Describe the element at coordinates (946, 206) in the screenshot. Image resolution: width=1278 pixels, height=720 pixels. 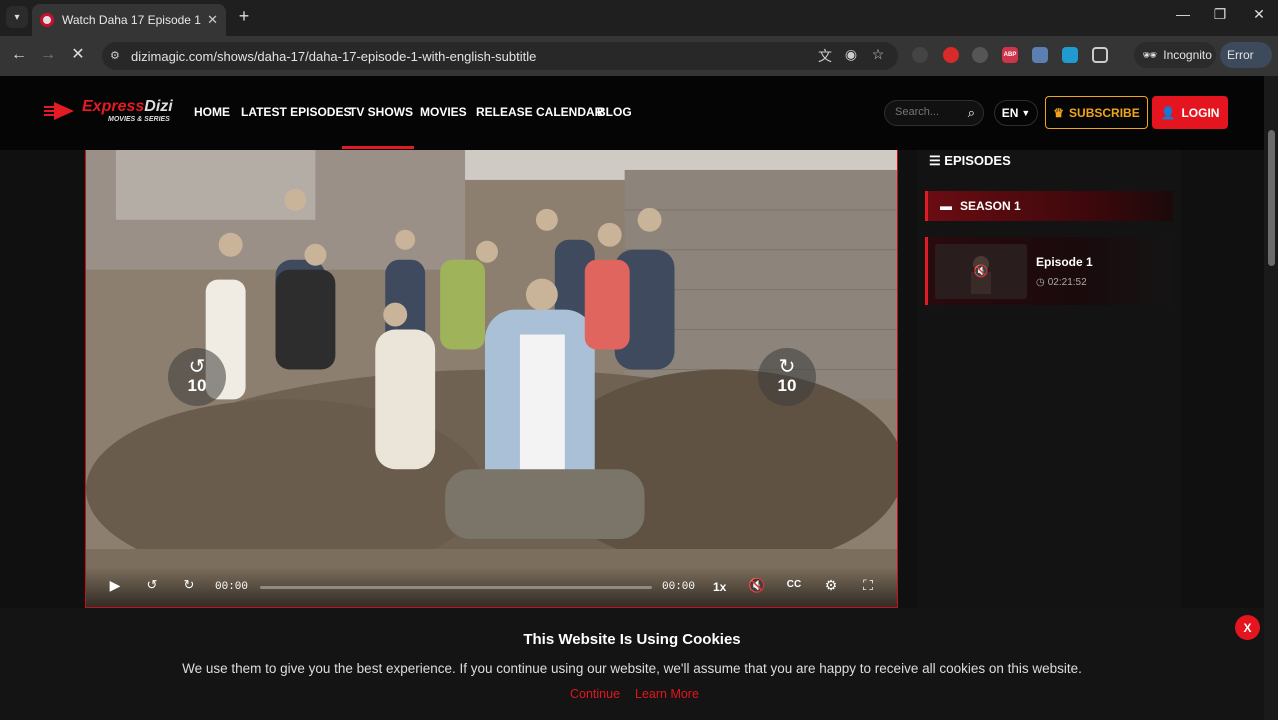
I see `folder-icon: ▬` at that location.